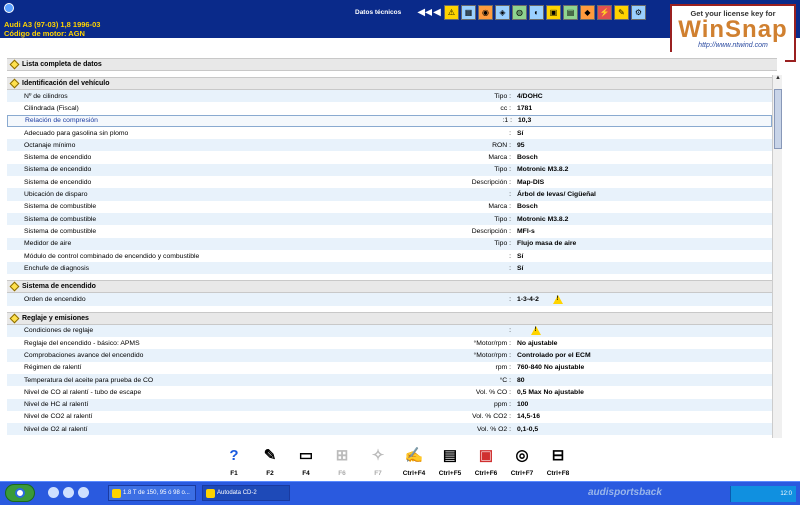 This screenshot has height=505, width=800. I want to click on row-value-cell: 10,3, so click(644, 120).